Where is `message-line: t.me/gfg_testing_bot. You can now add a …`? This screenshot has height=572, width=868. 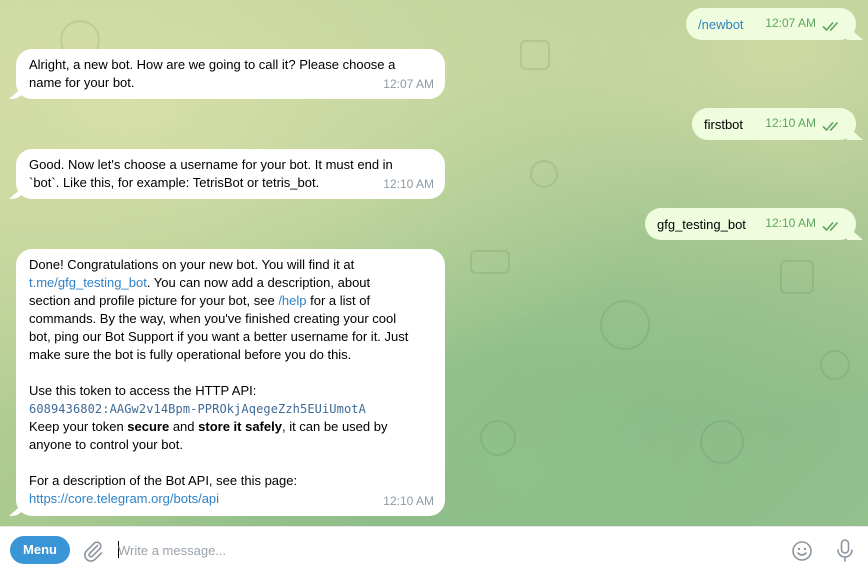
message-line: t.me/gfg_testing_bot. You can now add a … is located at coordinates (231, 283).